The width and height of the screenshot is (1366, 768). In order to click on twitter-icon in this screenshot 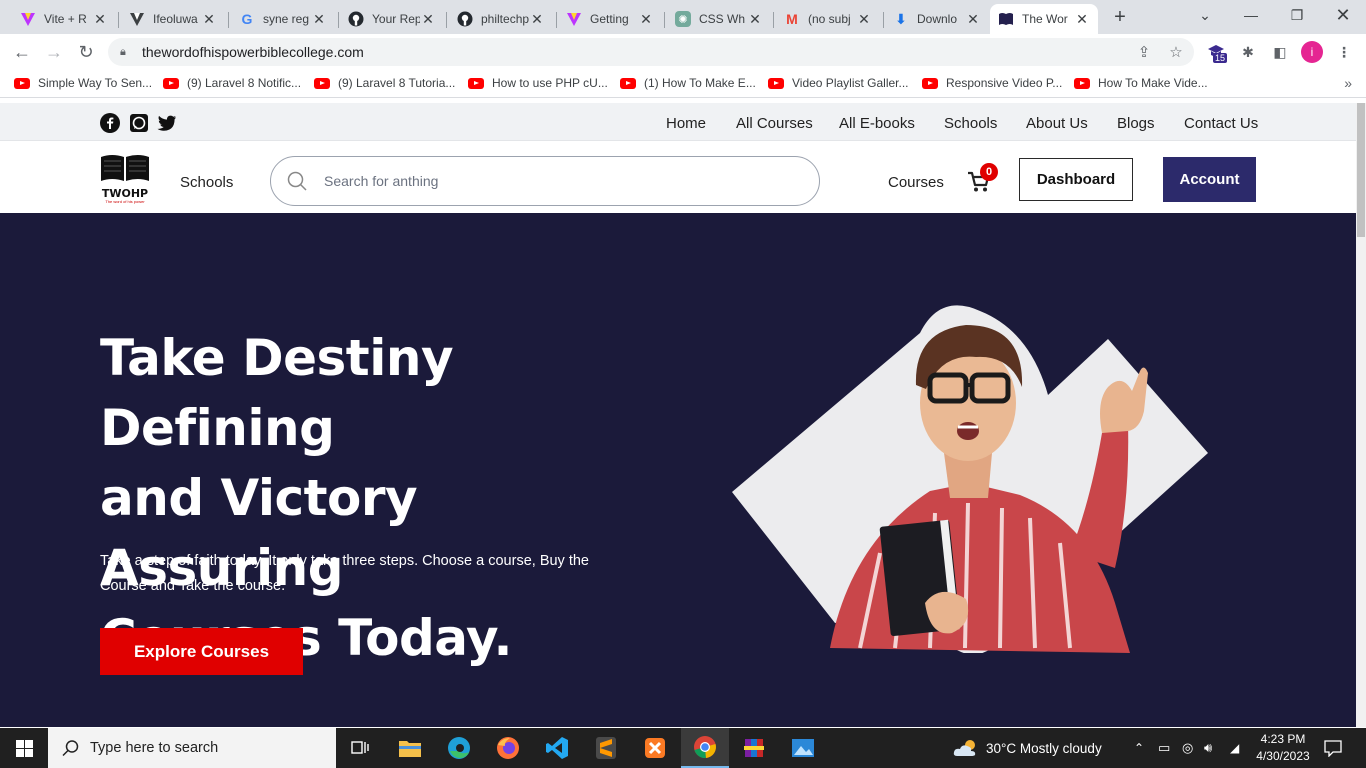, I will do `click(167, 123)`.